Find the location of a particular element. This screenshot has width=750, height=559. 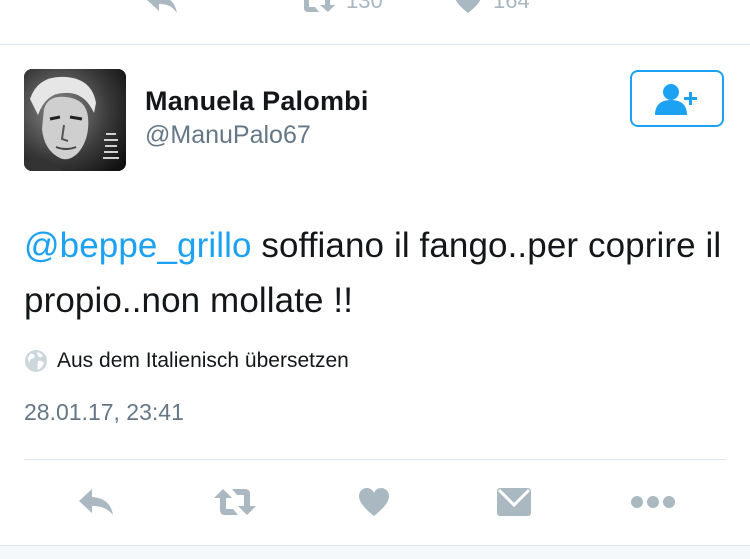

more-icon is located at coordinates (653, 502).